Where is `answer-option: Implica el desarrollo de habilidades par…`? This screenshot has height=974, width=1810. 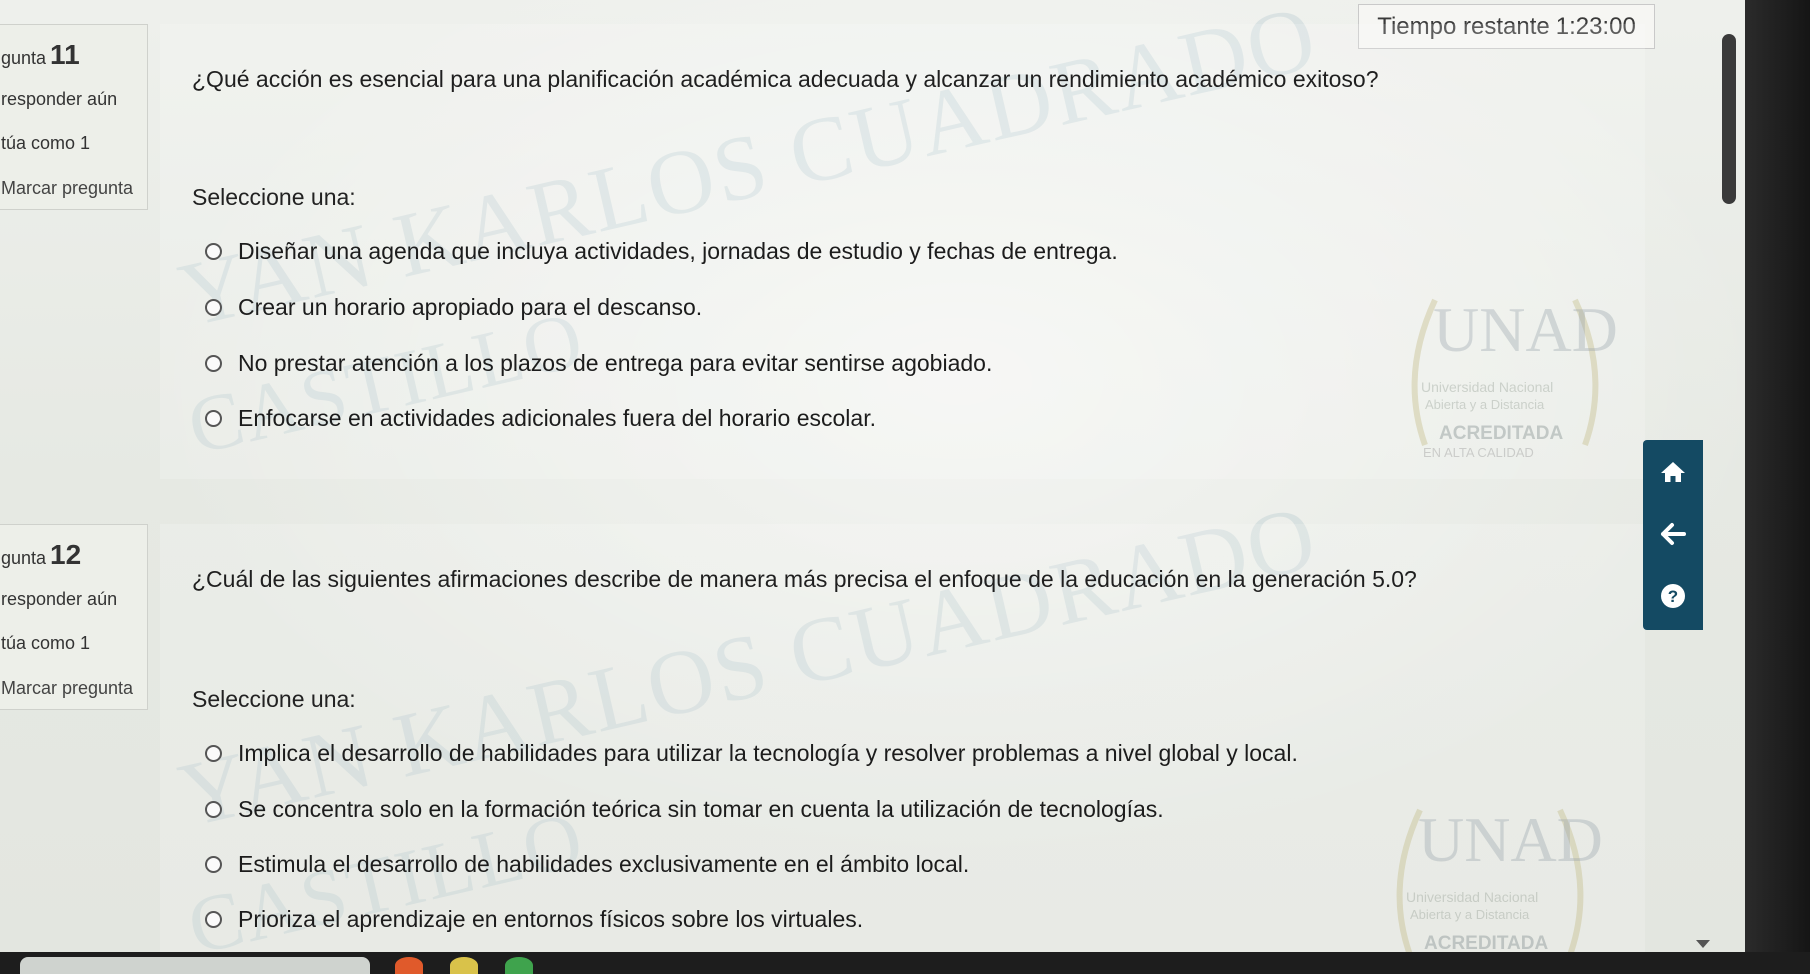
answer-option: Implica el desarrollo de habilidades par… is located at coordinates (751, 753).